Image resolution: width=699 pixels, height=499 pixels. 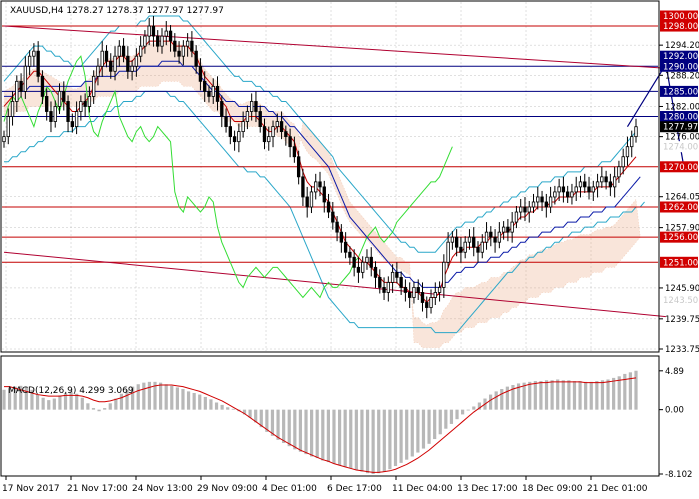 I want to click on price-tick-label: 1282.00, so click(x=682, y=107).